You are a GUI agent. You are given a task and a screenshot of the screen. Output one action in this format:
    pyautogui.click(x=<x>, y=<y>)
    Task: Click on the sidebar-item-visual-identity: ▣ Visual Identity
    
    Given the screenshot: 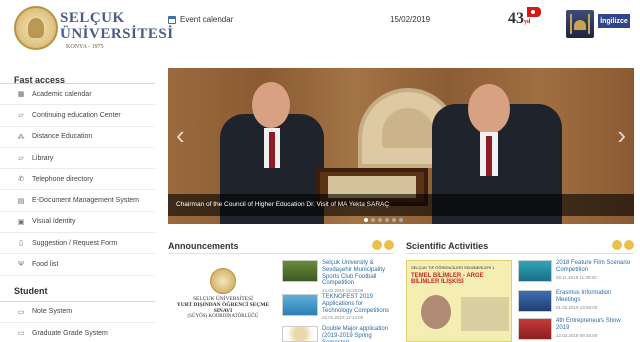 What is the action you would take?
    pyautogui.click(x=77, y=223)
    